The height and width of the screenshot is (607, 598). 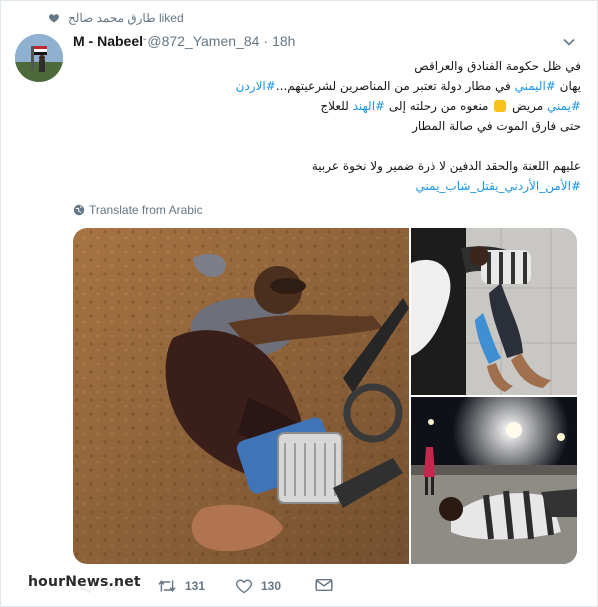 I want to click on tweet-text-line: حتى فارق الموت في صالة المطار, so click(x=440, y=126).